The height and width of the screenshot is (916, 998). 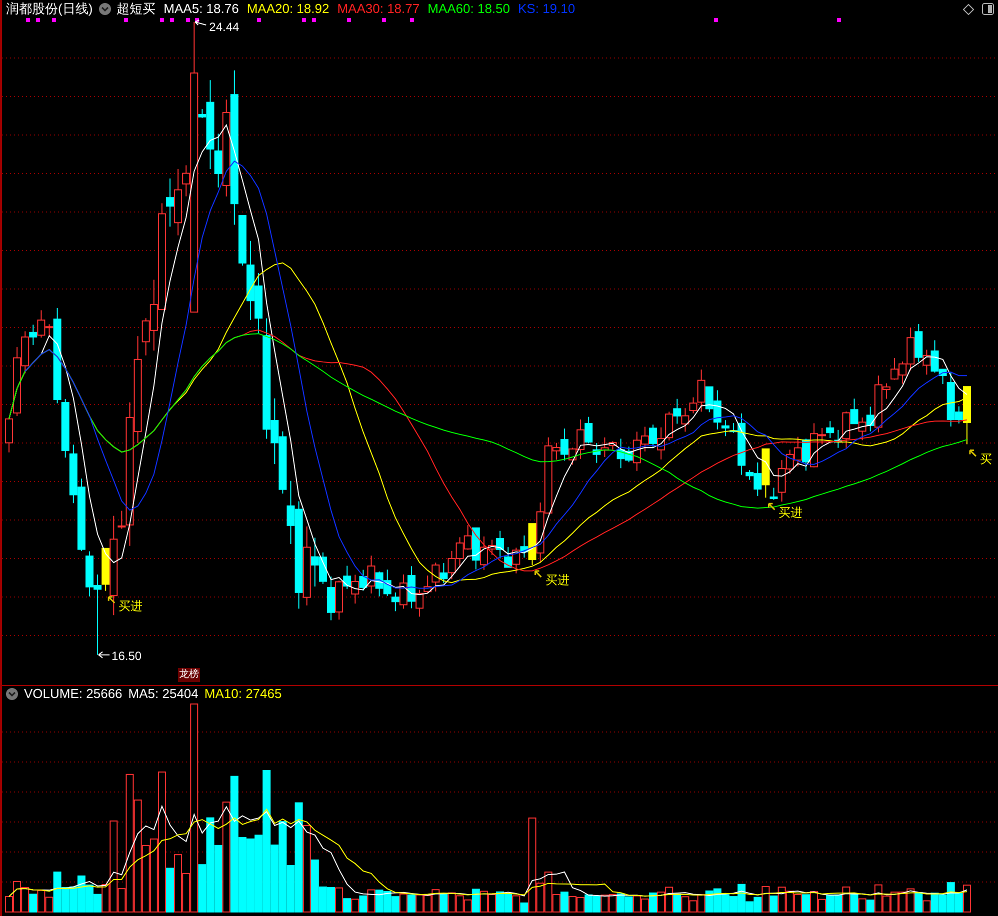 What do you see at coordinates (988, 9) in the screenshot?
I see `panel-toggle-icon` at bounding box center [988, 9].